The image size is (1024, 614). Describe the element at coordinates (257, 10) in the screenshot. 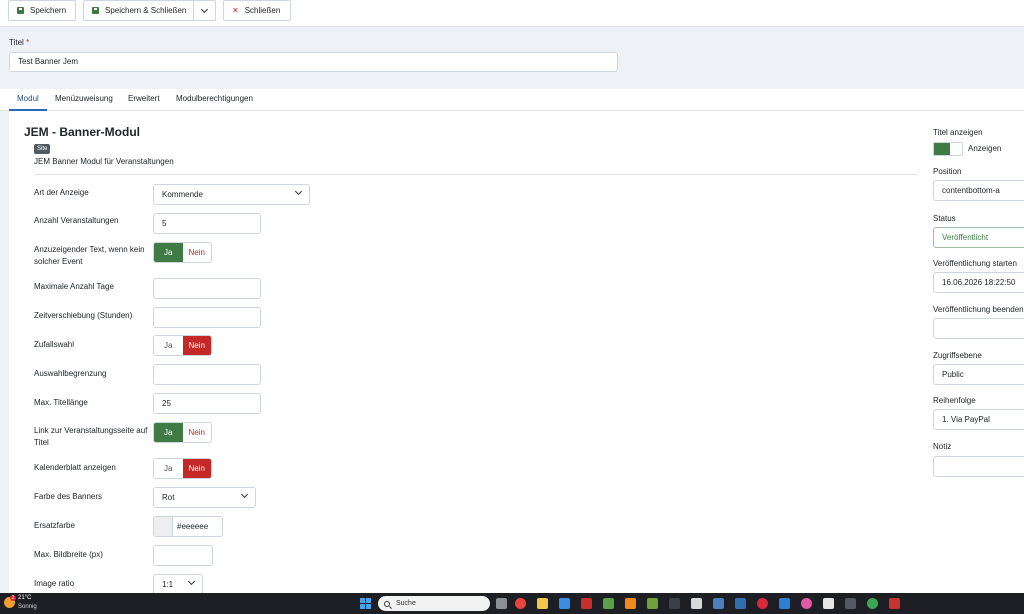

I see `close-button: ✕ Schließen` at that location.